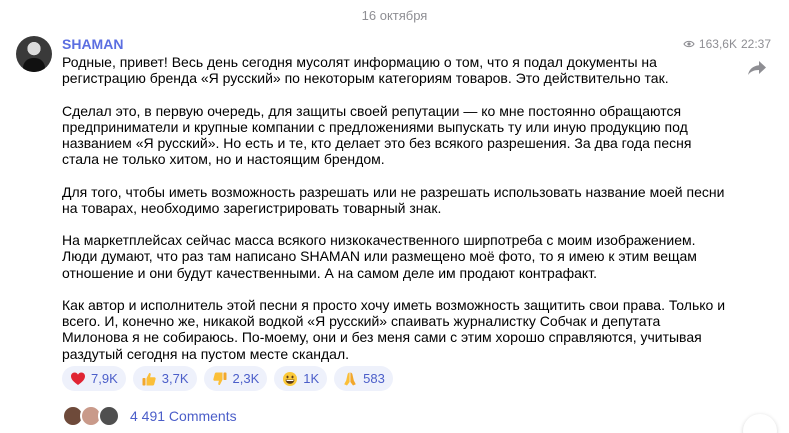  I want to click on reaction-thumbs-down: 2,3K, so click(235, 378).